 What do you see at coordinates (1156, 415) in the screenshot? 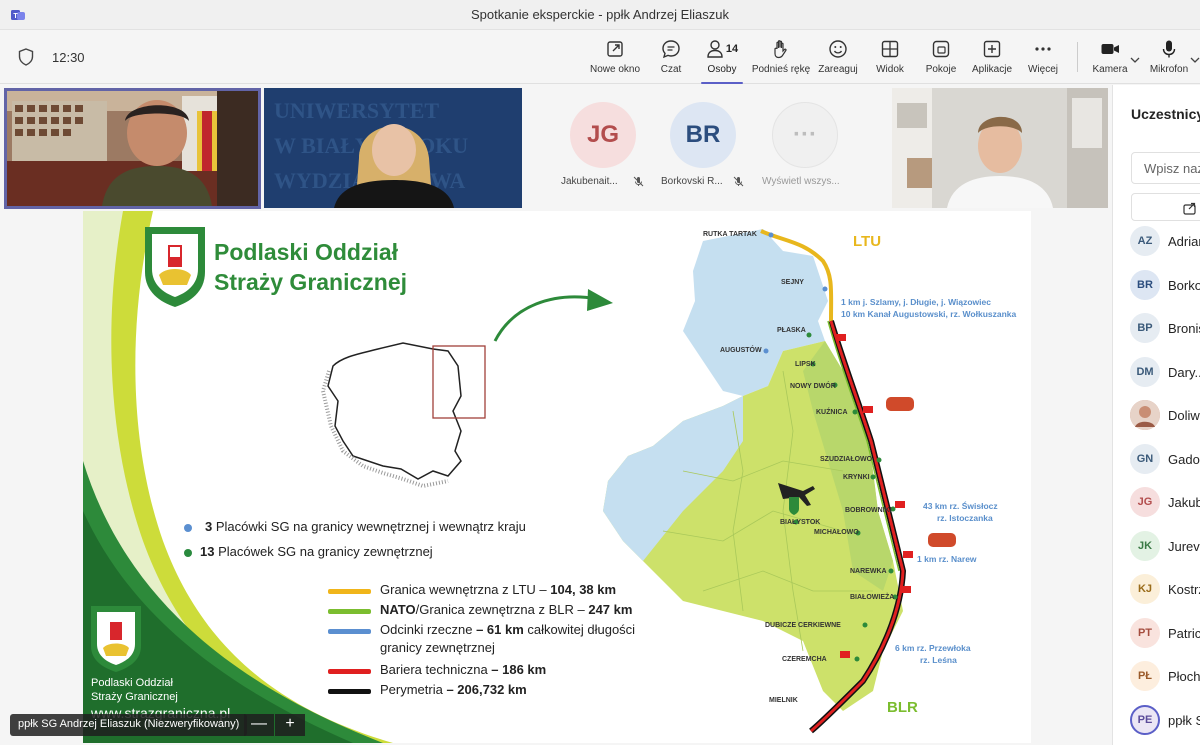
I see `participant-row: Doliwa` at bounding box center [1156, 415].